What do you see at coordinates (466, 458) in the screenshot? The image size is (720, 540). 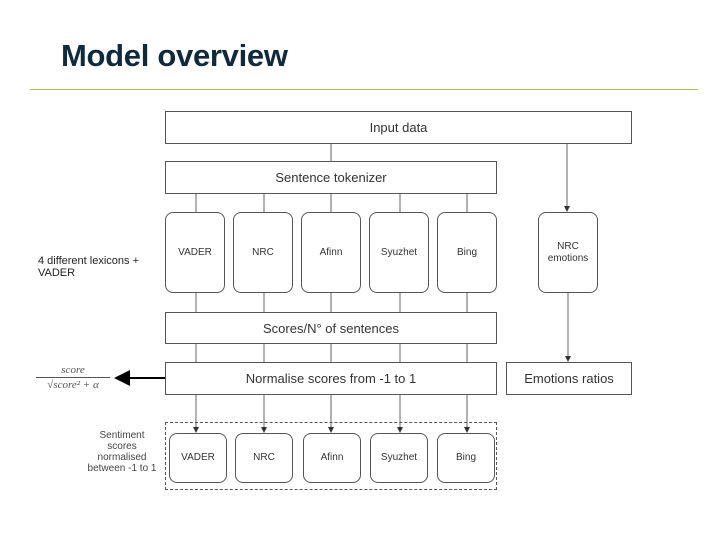 I see `output-bing: Bing` at bounding box center [466, 458].